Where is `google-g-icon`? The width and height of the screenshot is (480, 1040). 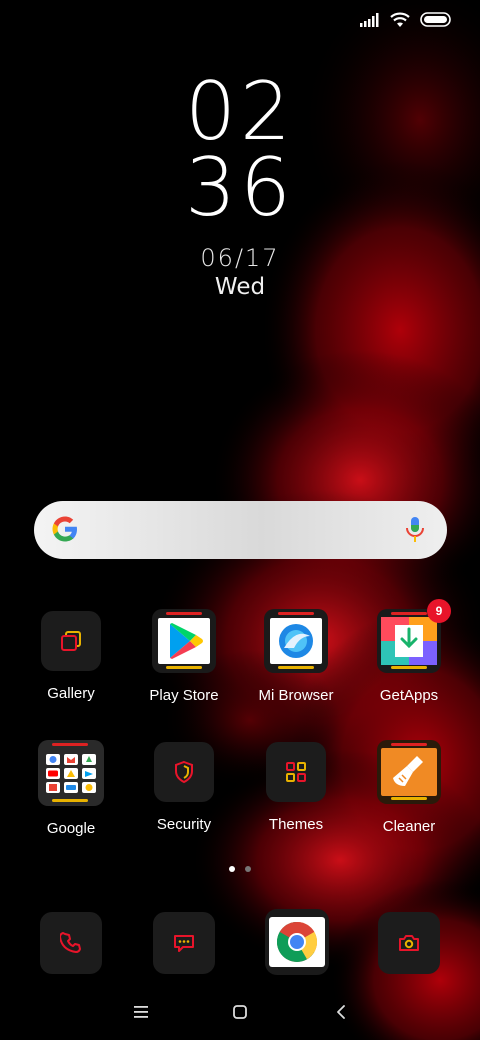
google-g-icon is located at coordinates (64, 529).